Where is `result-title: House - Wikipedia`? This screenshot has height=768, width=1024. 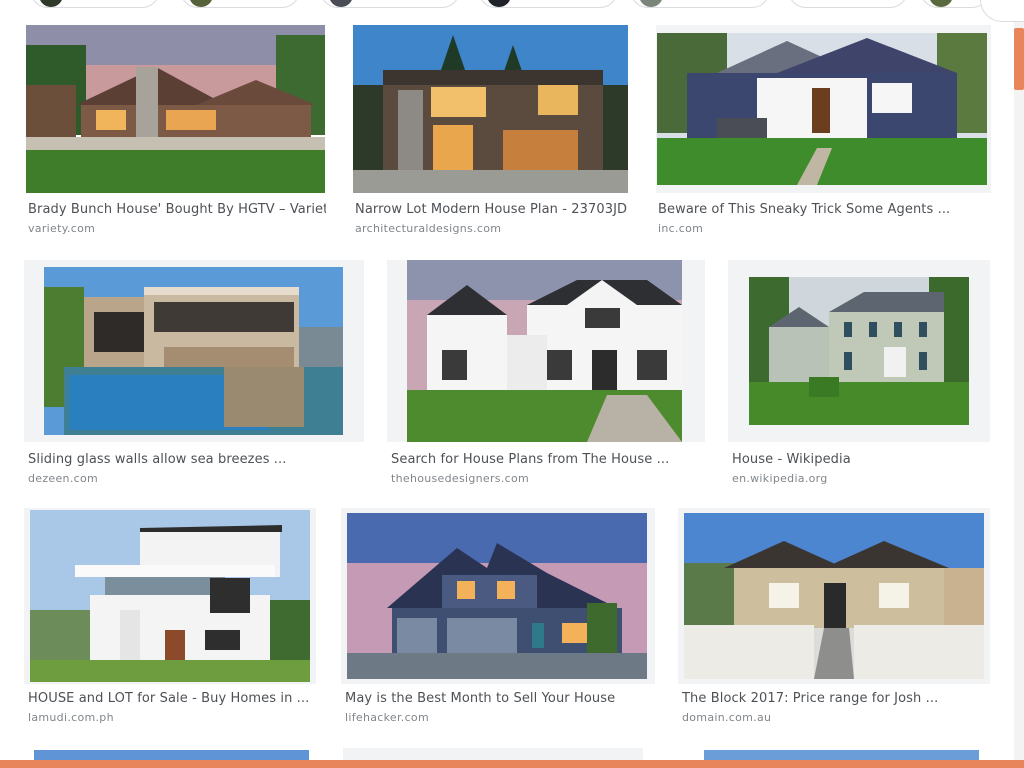 result-title: House - Wikipedia is located at coordinates (859, 459).